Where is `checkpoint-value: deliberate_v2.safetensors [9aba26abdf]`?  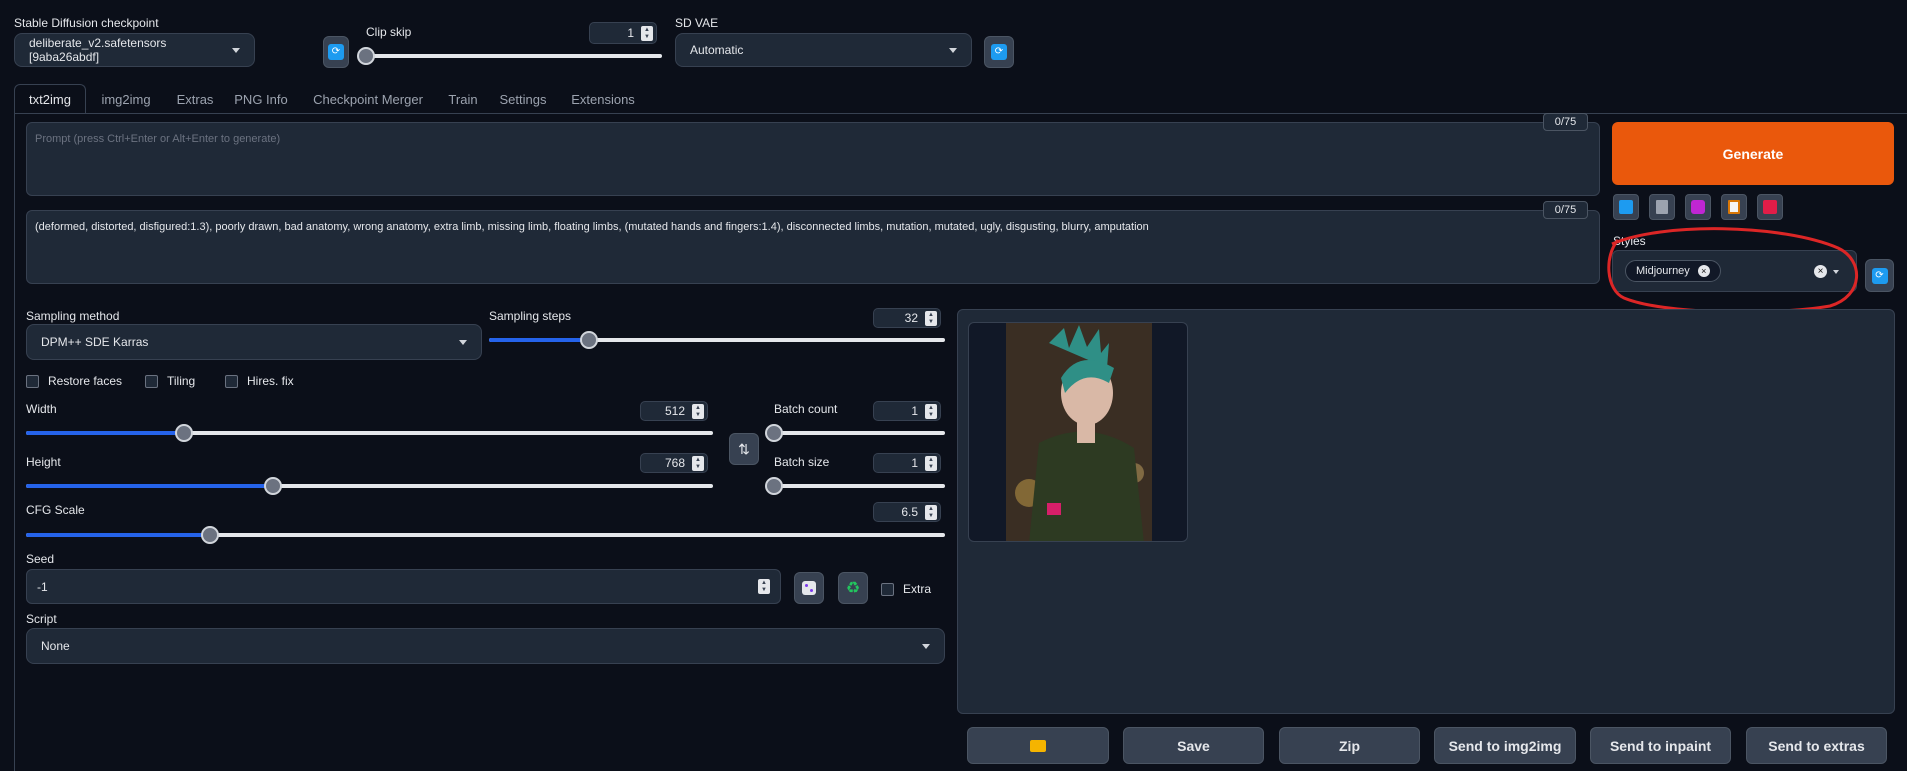
checkpoint-value: deliberate_v2.safetensors [9aba26abdf] is located at coordinates (98, 50).